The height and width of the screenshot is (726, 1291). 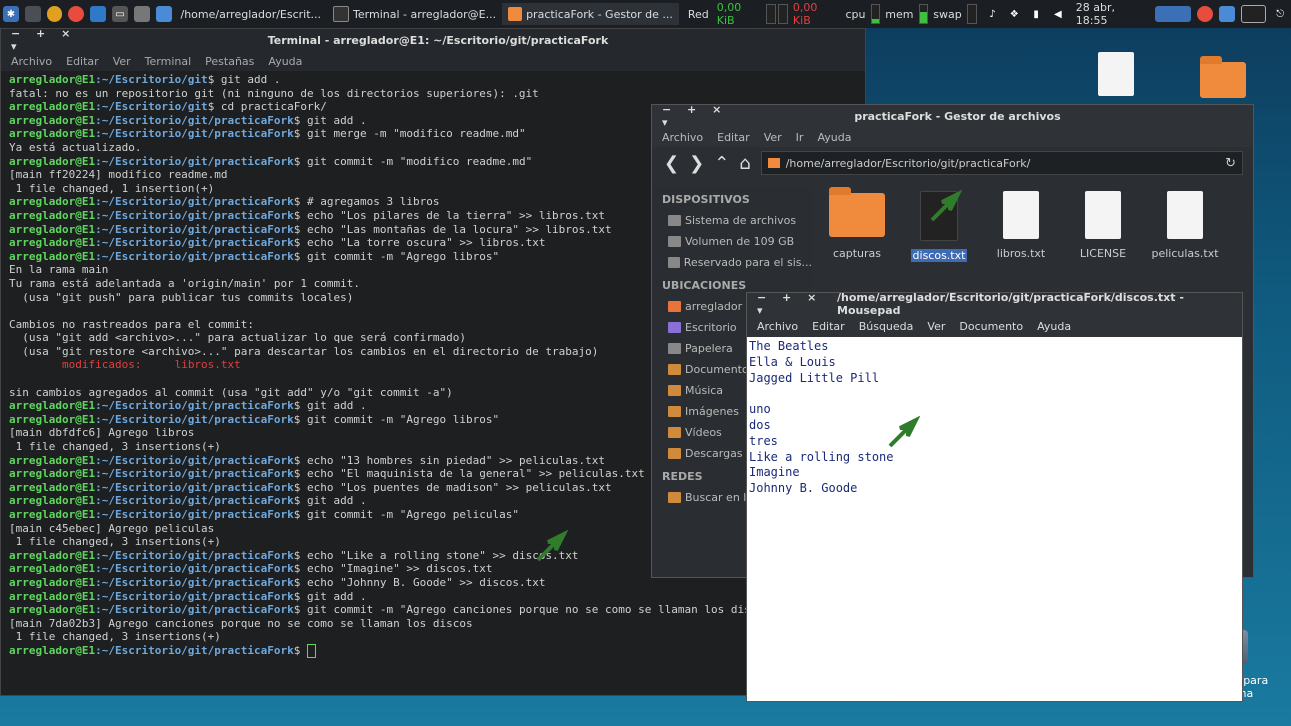 What do you see at coordinates (855, 14) in the screenshot?
I see `cpu-label: cpu` at bounding box center [855, 14].